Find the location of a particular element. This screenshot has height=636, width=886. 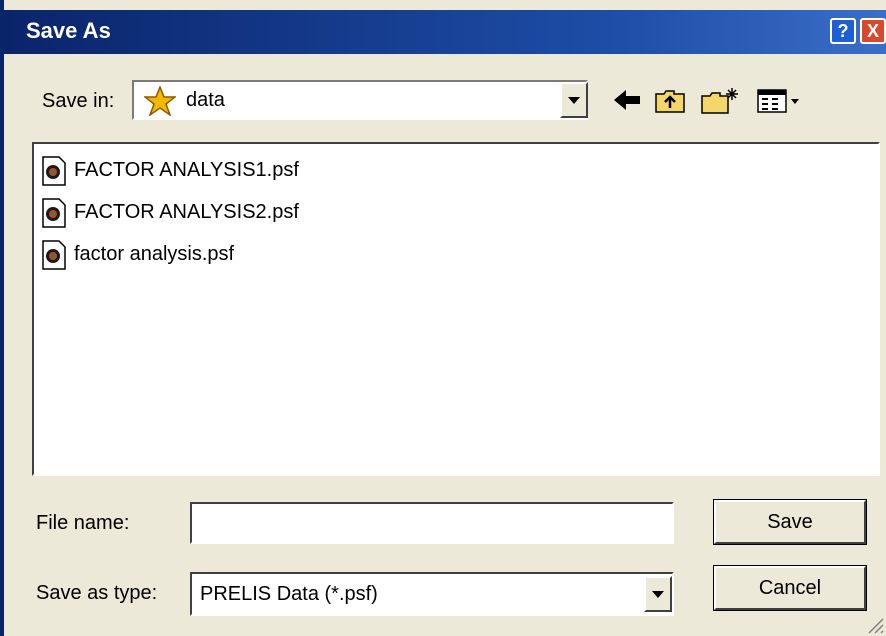

close-button: X is located at coordinates (873, 31).